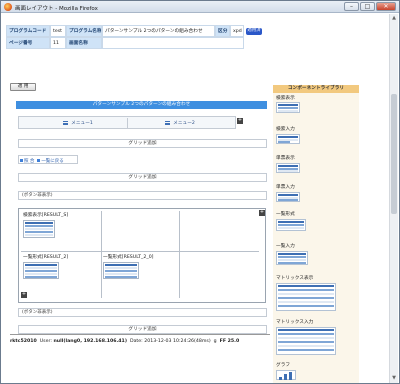 Image resolution: width=400 pixels, height=384 pixels. I want to click on add-row-icon: +, so click(24, 295).